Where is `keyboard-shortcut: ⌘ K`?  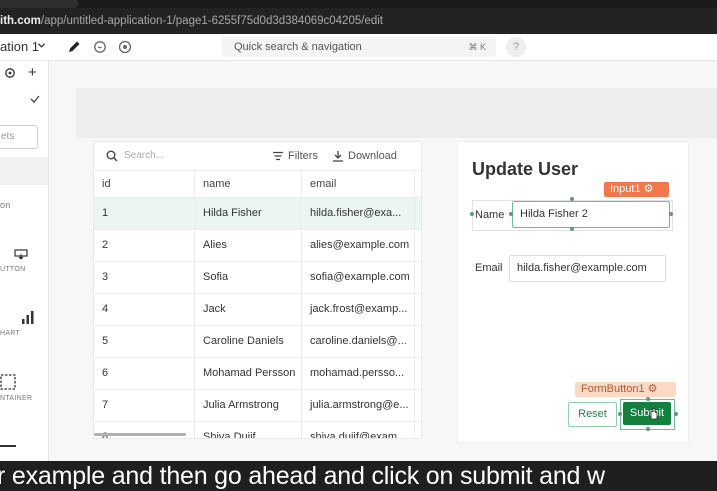 keyboard-shortcut: ⌘ K is located at coordinates (477, 47).